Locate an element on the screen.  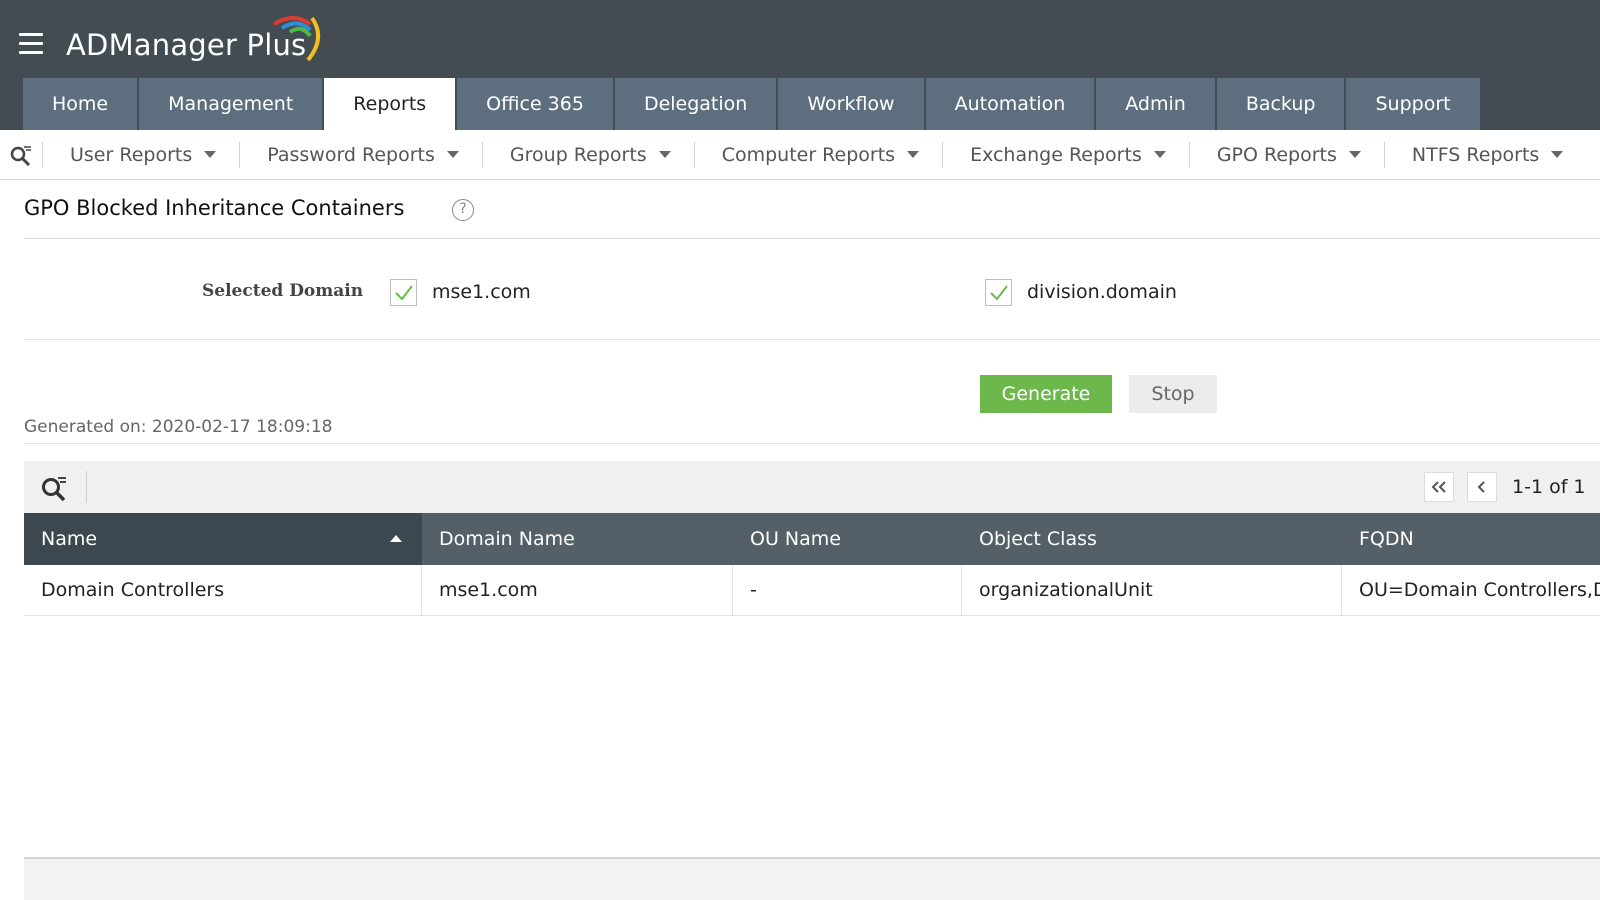
tab-management: Management is located at coordinates (231, 104).